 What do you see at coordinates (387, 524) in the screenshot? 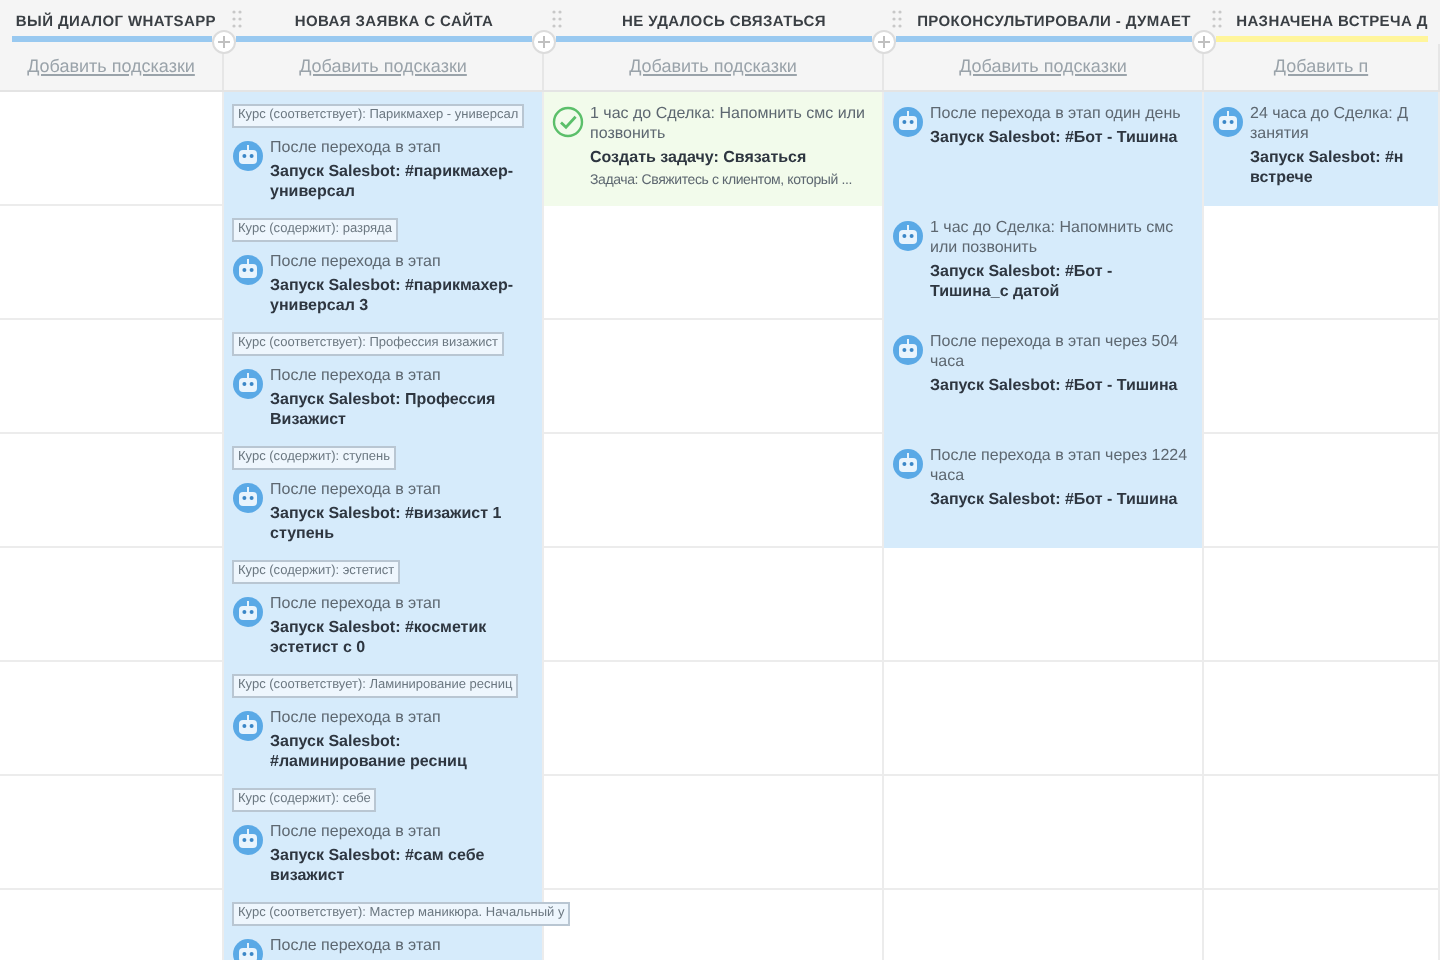
I see `action-text: Запуск Salesbot: #визажист 1 ступень` at bounding box center [387, 524].